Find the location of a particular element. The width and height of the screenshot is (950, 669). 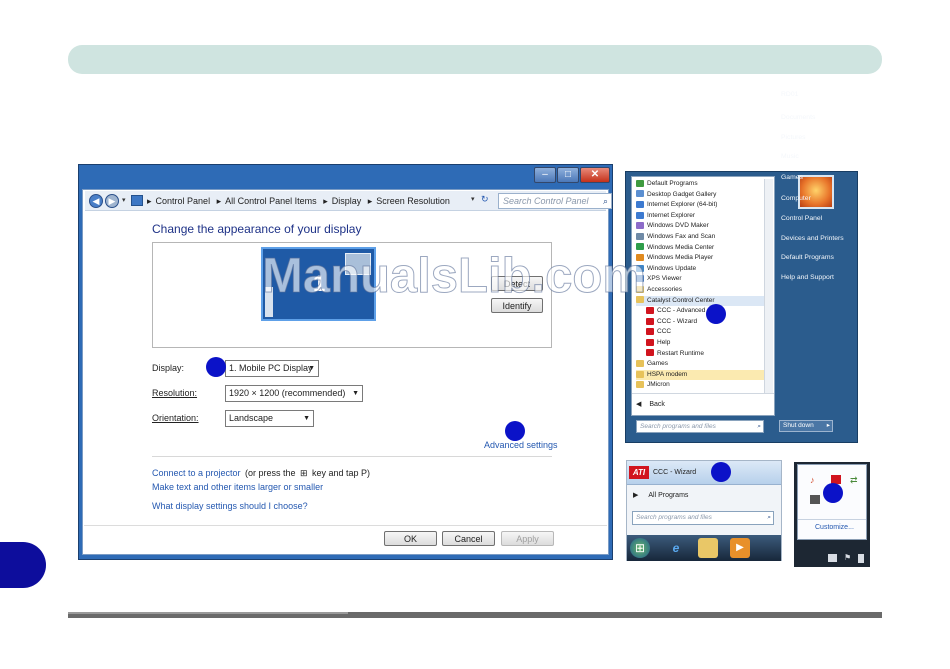

detect-button: Detect is located at coordinates (517, 283).